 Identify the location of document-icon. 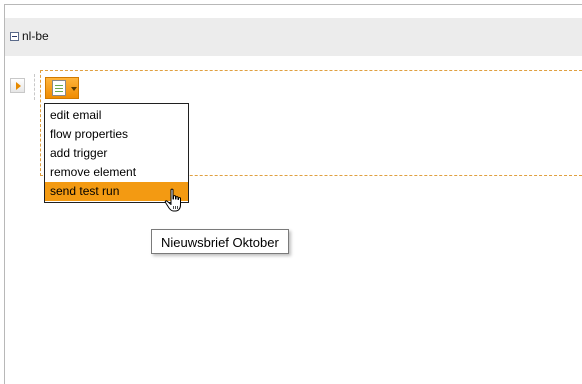
(59, 88).